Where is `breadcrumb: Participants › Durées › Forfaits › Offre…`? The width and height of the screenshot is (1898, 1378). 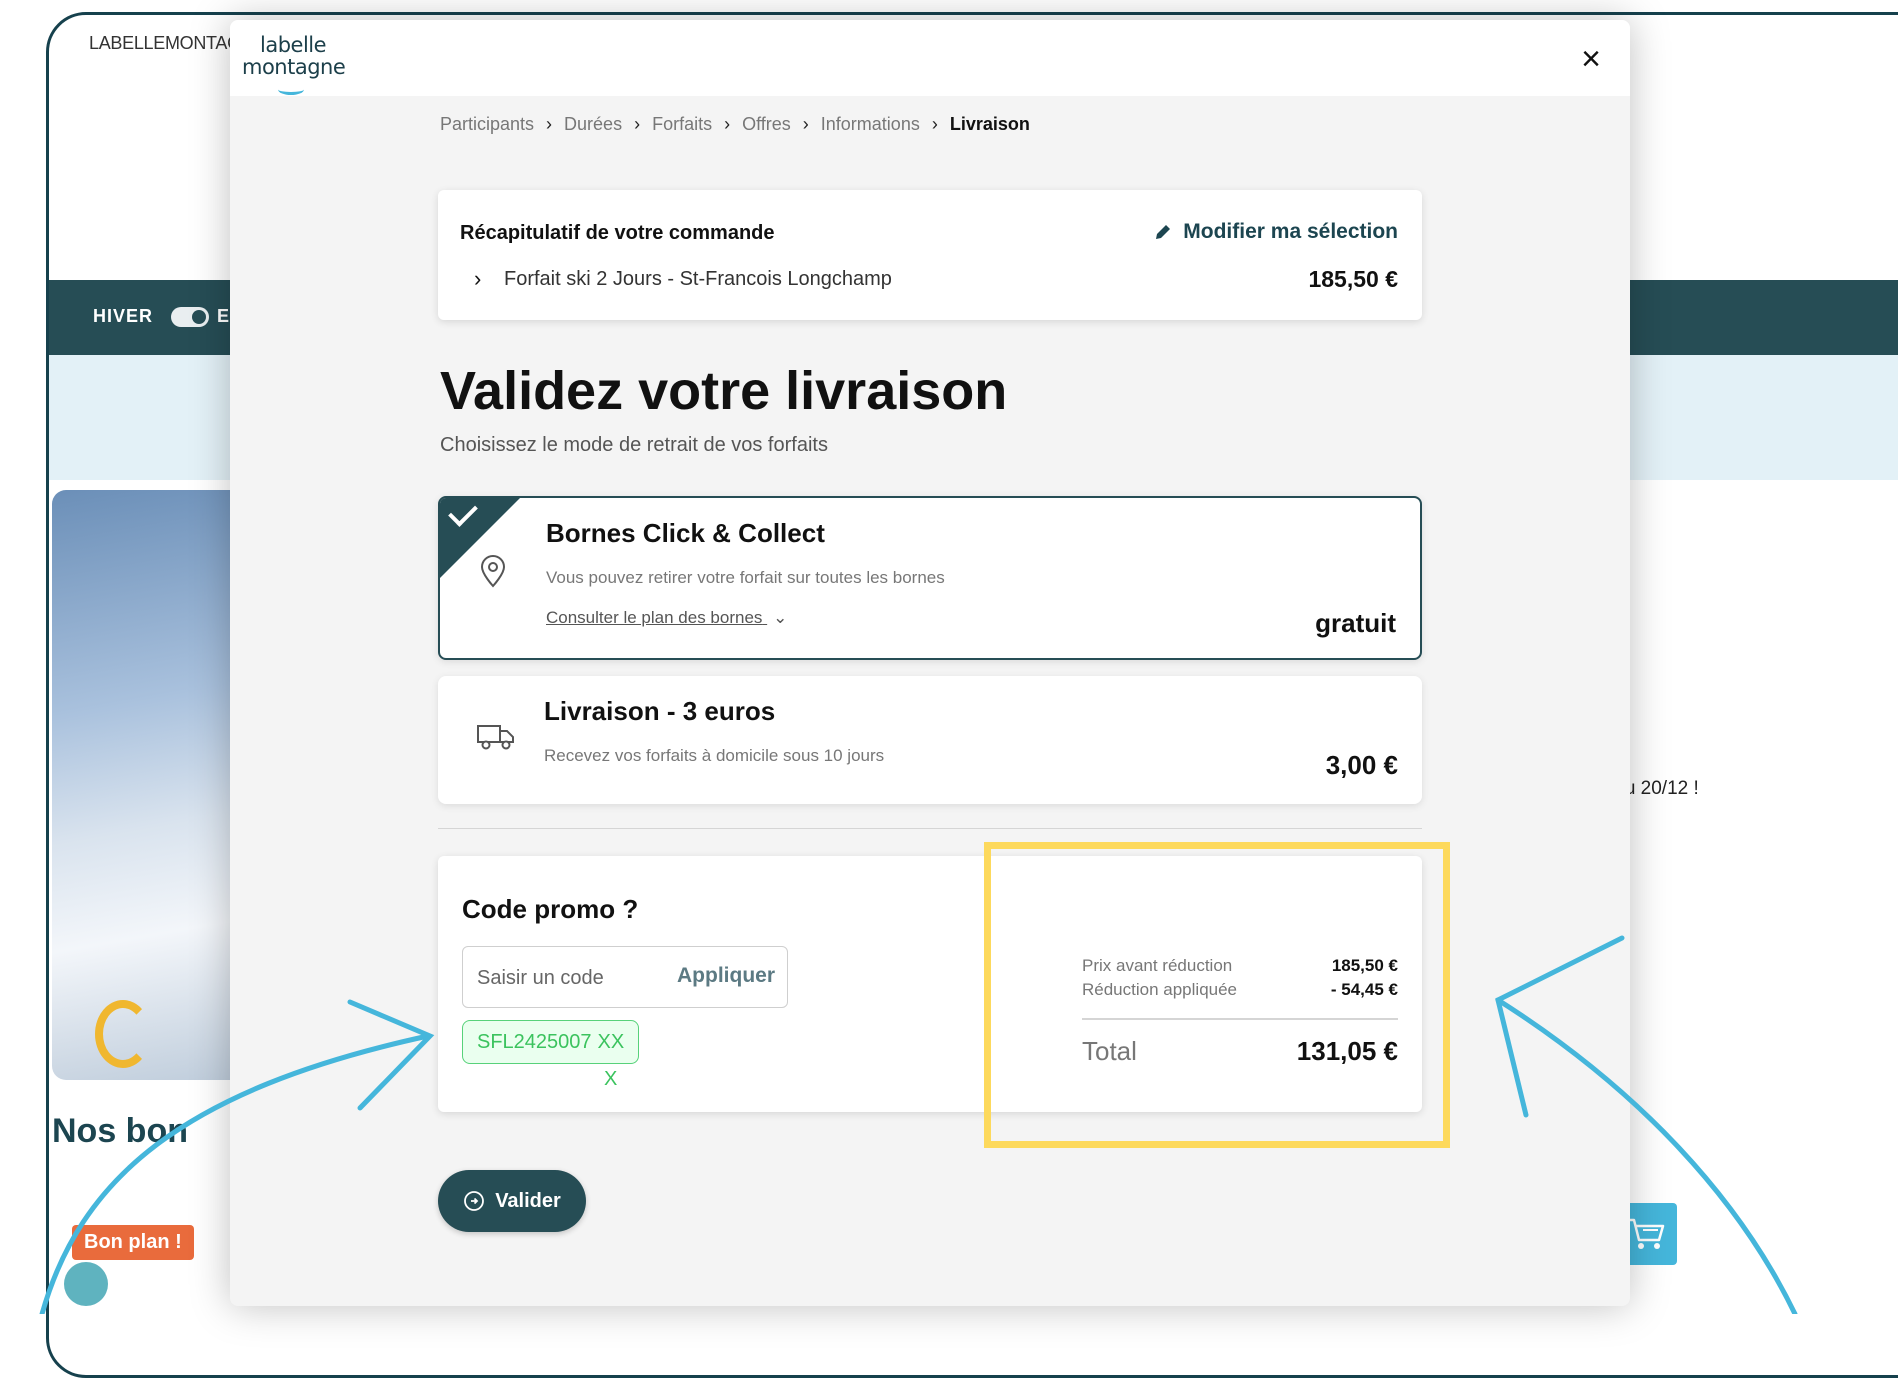 breadcrumb: Participants › Durées › Forfaits › Offre… is located at coordinates (735, 124).